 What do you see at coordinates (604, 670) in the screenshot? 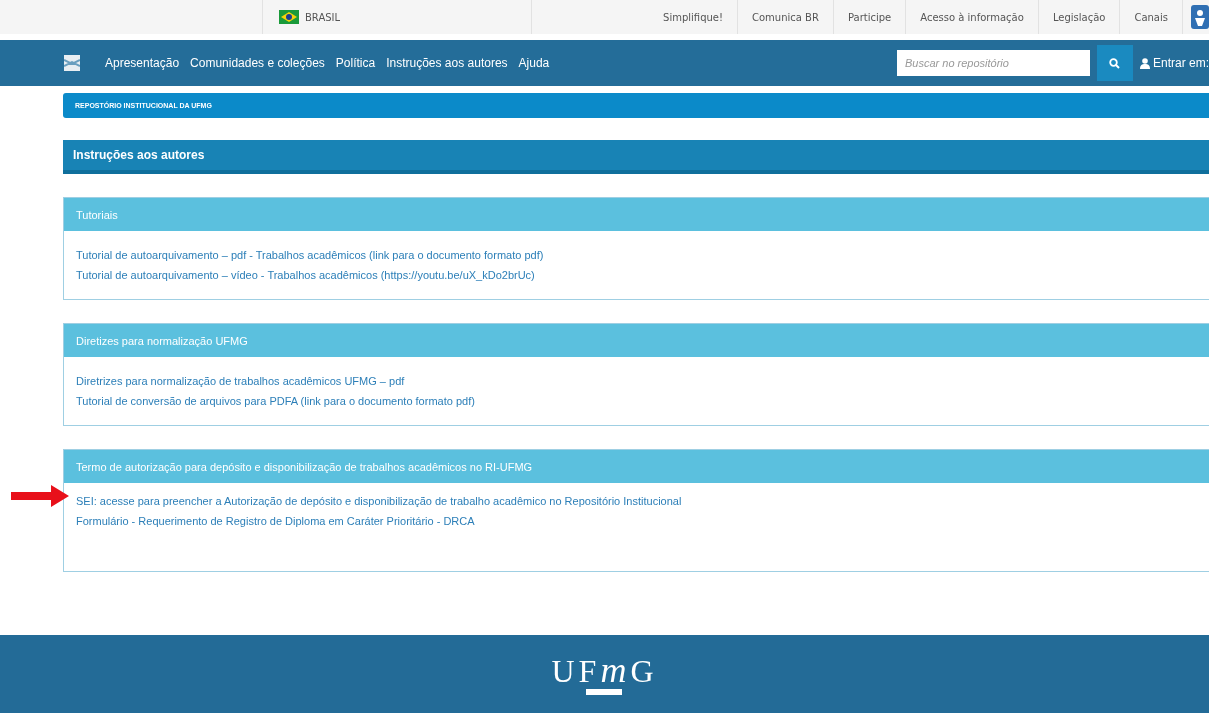
I see `footer-logo: UF mG` at bounding box center [604, 670].